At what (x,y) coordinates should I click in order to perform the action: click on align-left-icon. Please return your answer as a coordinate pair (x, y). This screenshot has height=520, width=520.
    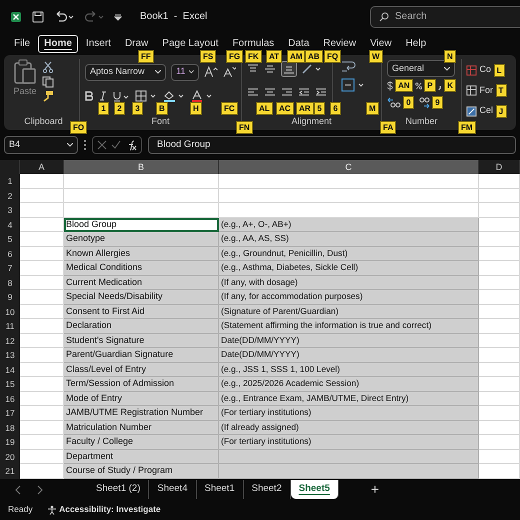
    Looking at the image, I should click on (253, 93).